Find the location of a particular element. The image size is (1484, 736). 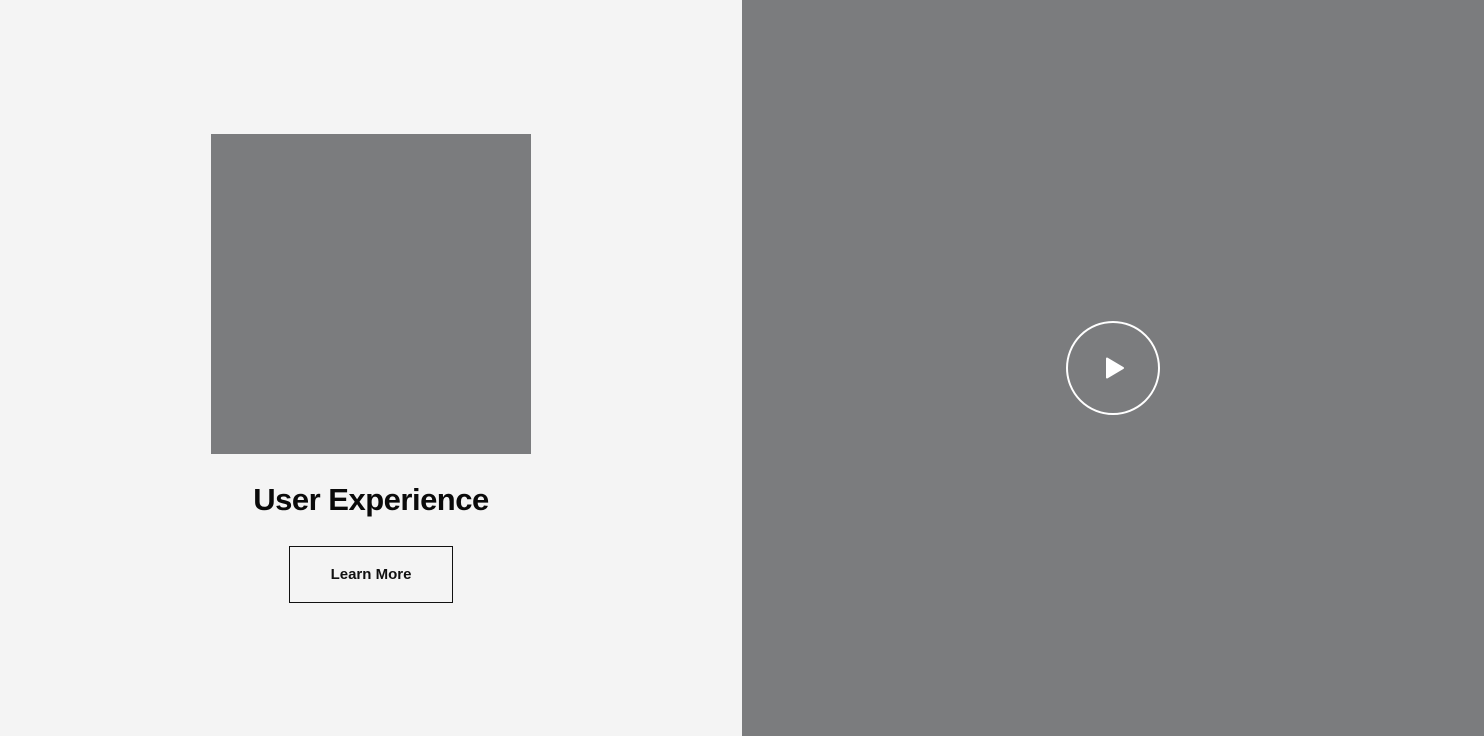

learn-more-button: Learn More is located at coordinates (371, 574).